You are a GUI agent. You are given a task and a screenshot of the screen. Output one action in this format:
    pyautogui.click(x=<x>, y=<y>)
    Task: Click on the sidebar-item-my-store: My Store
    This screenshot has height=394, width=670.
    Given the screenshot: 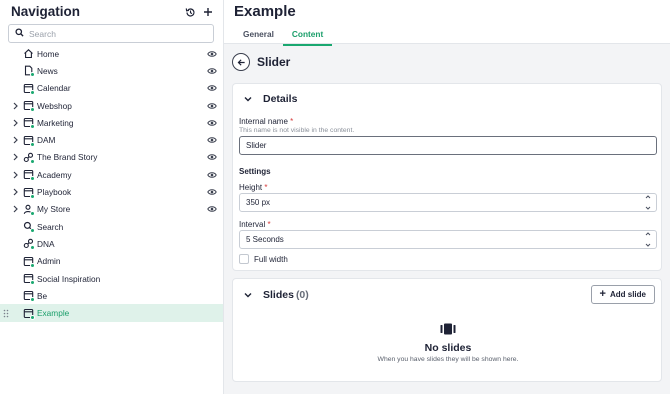 What is the action you would take?
    pyautogui.click(x=111, y=209)
    